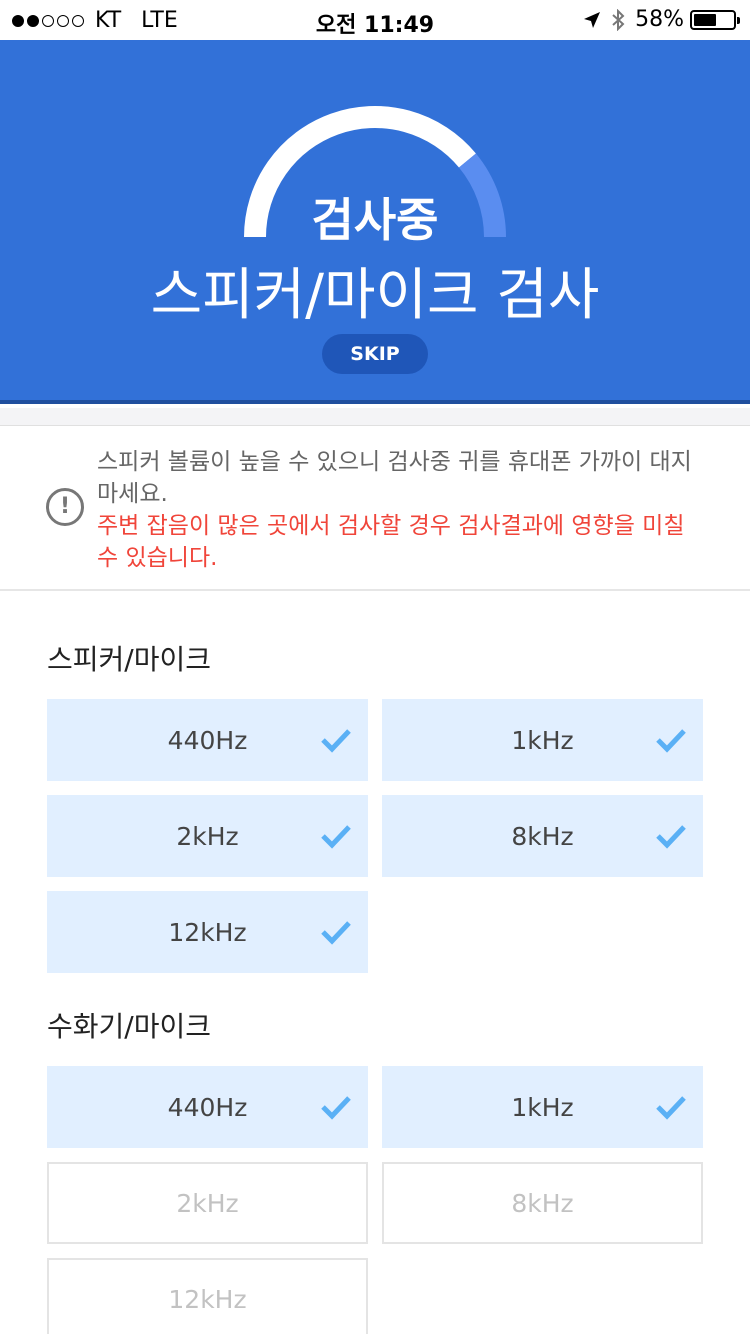 The width and height of the screenshot is (750, 1334). What do you see at coordinates (715, 19) in the screenshot?
I see `battery-icon` at bounding box center [715, 19].